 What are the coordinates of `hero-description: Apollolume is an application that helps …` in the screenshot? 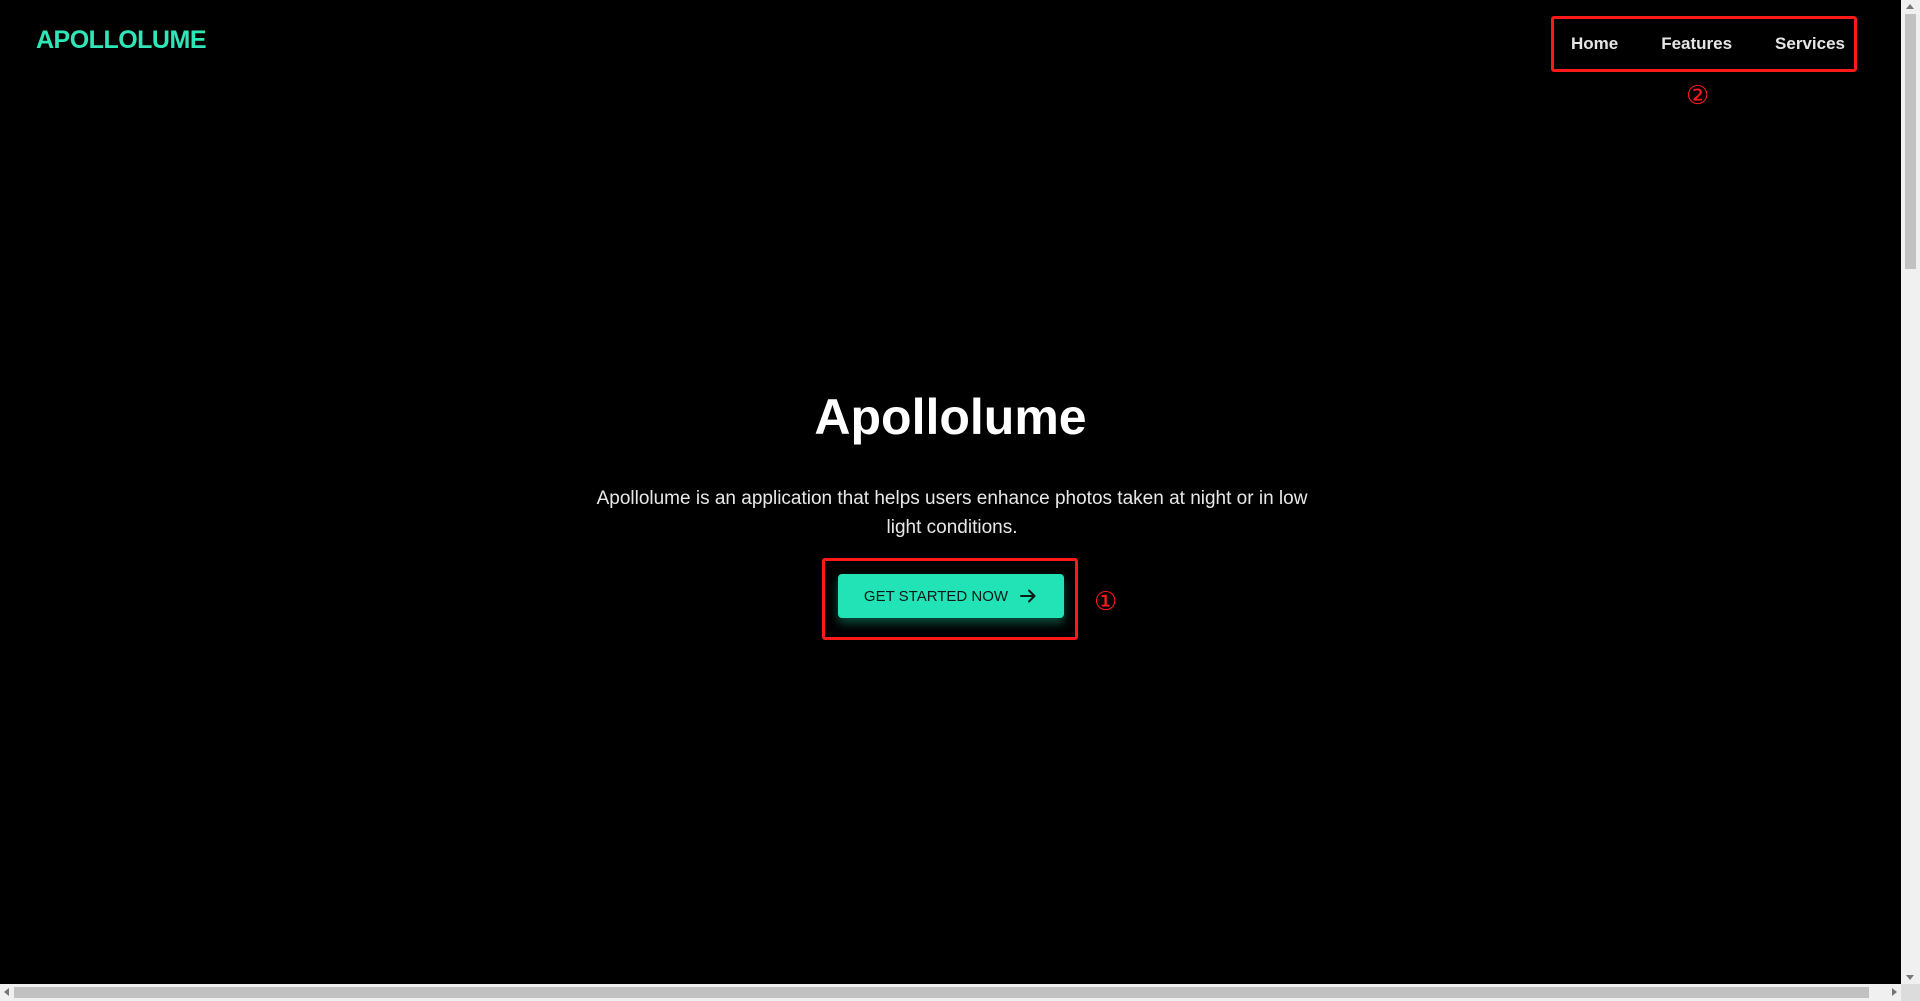 It's located at (952, 513).